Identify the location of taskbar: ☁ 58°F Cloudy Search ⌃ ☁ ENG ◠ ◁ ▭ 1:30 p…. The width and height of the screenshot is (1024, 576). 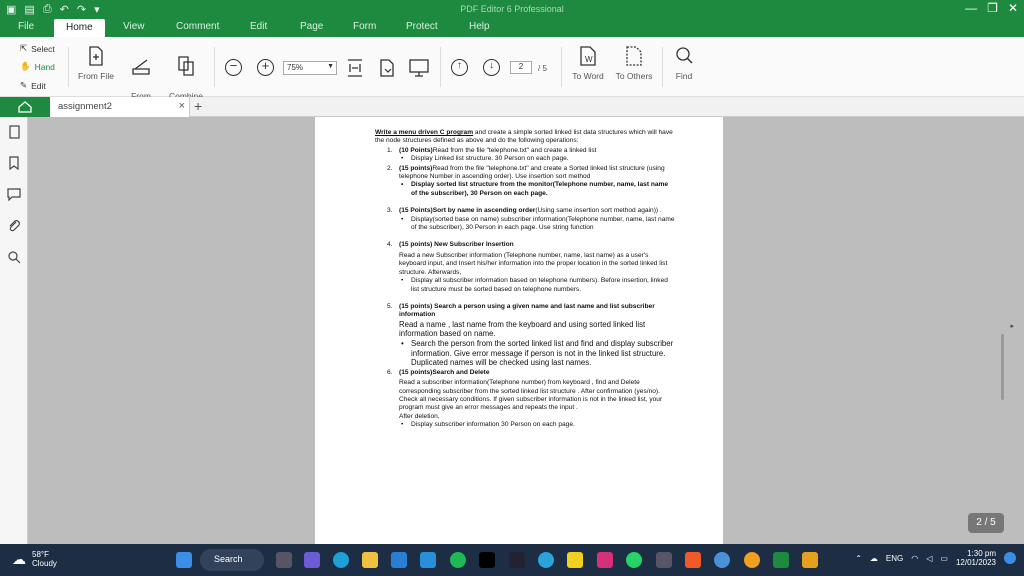
(512, 560).